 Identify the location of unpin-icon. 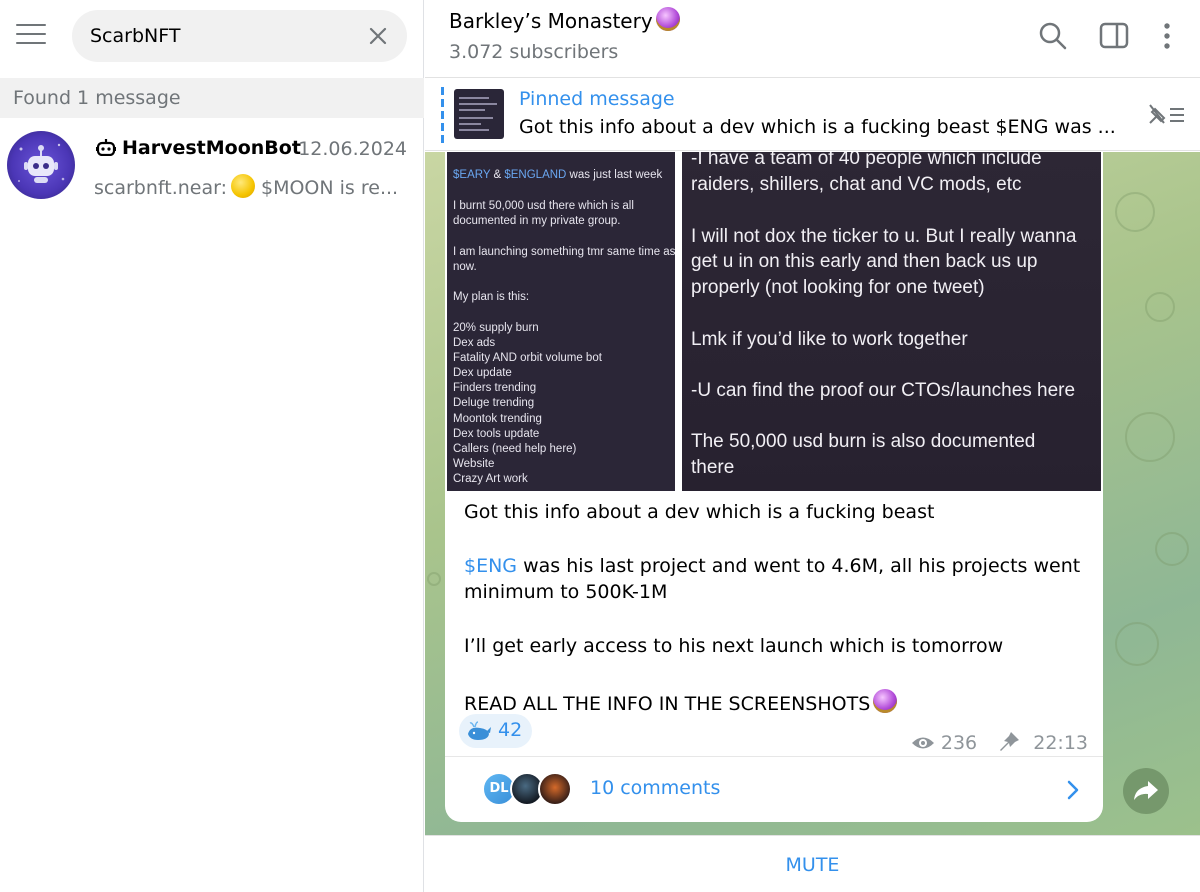
(1166, 115).